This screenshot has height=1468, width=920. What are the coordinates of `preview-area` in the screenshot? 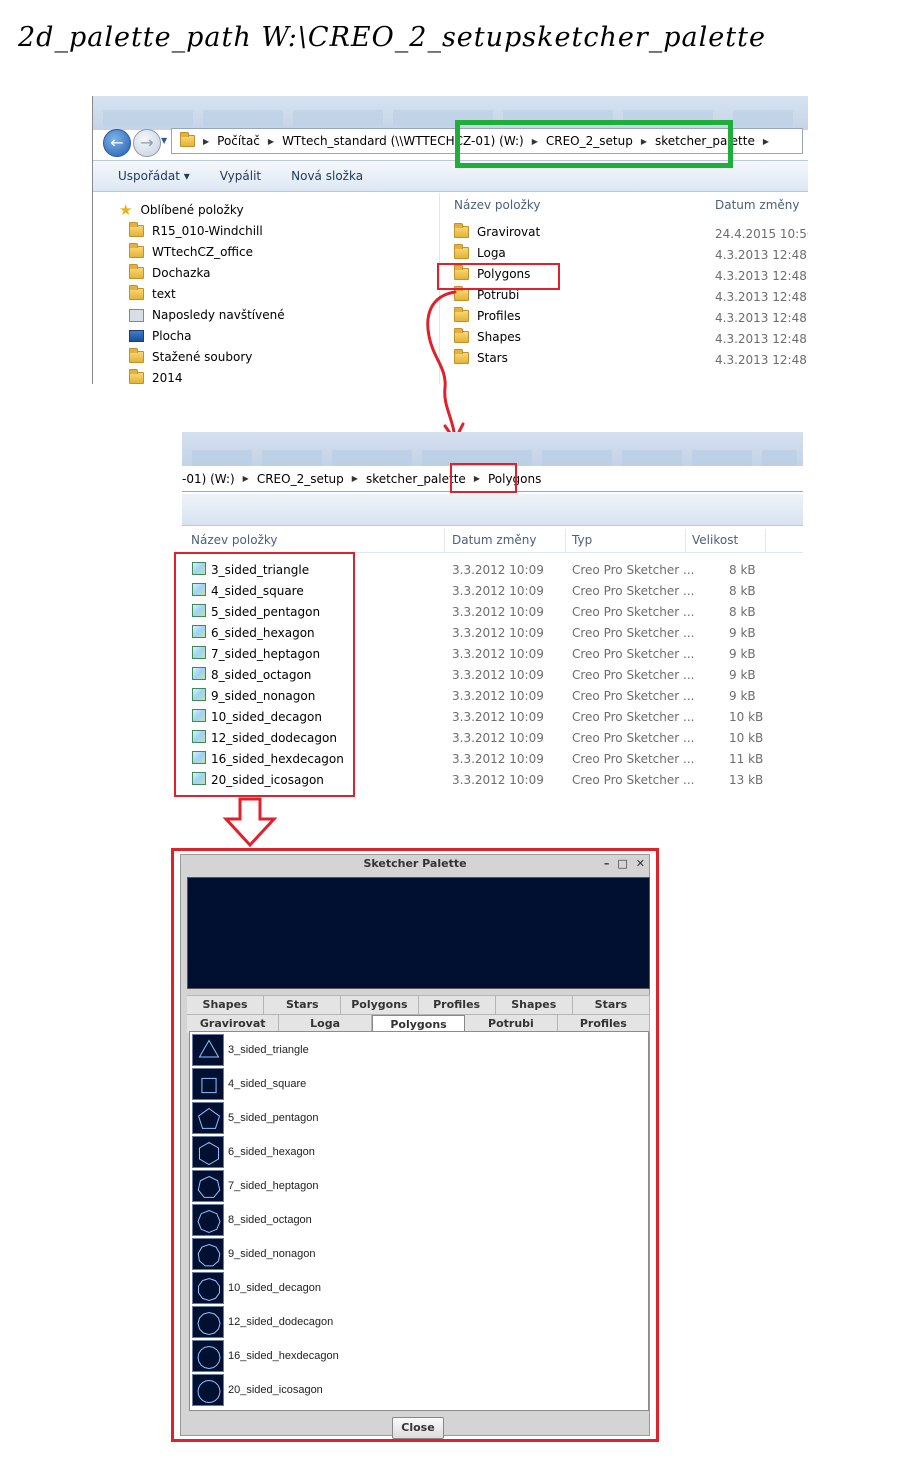 It's located at (418, 933).